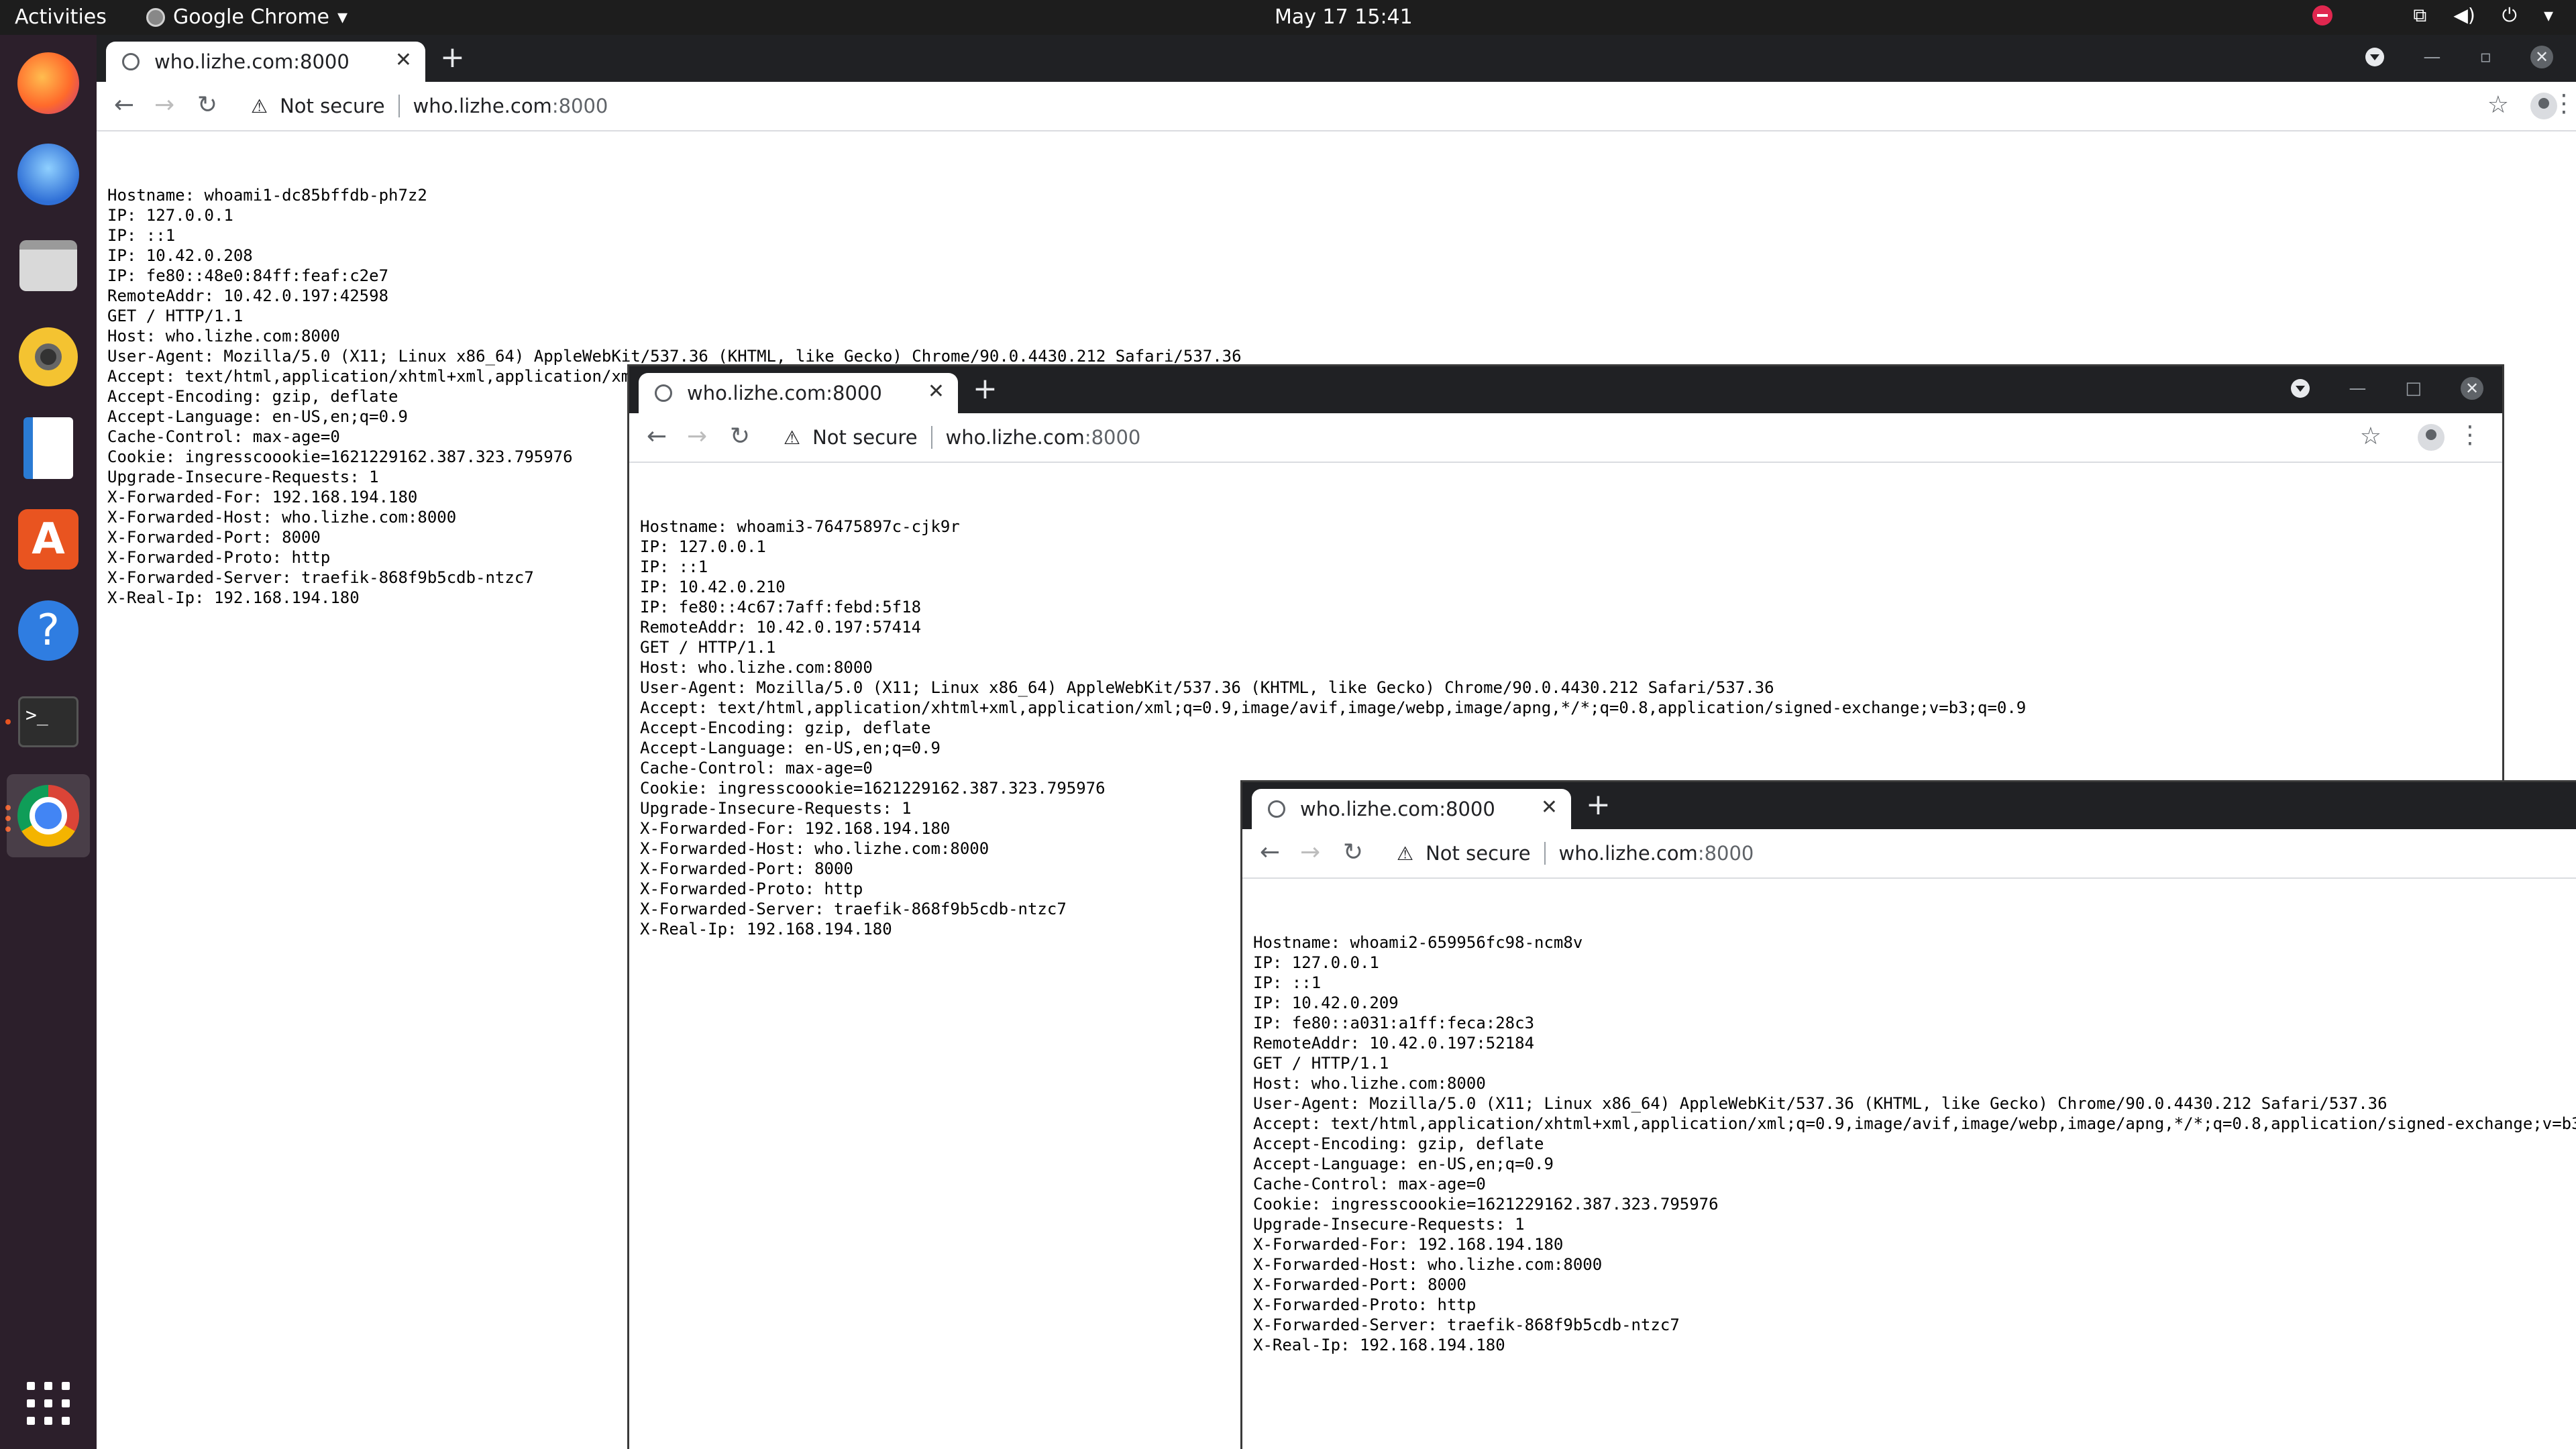  What do you see at coordinates (2485, 57) in the screenshot?
I see `restore-icon: ▫` at bounding box center [2485, 57].